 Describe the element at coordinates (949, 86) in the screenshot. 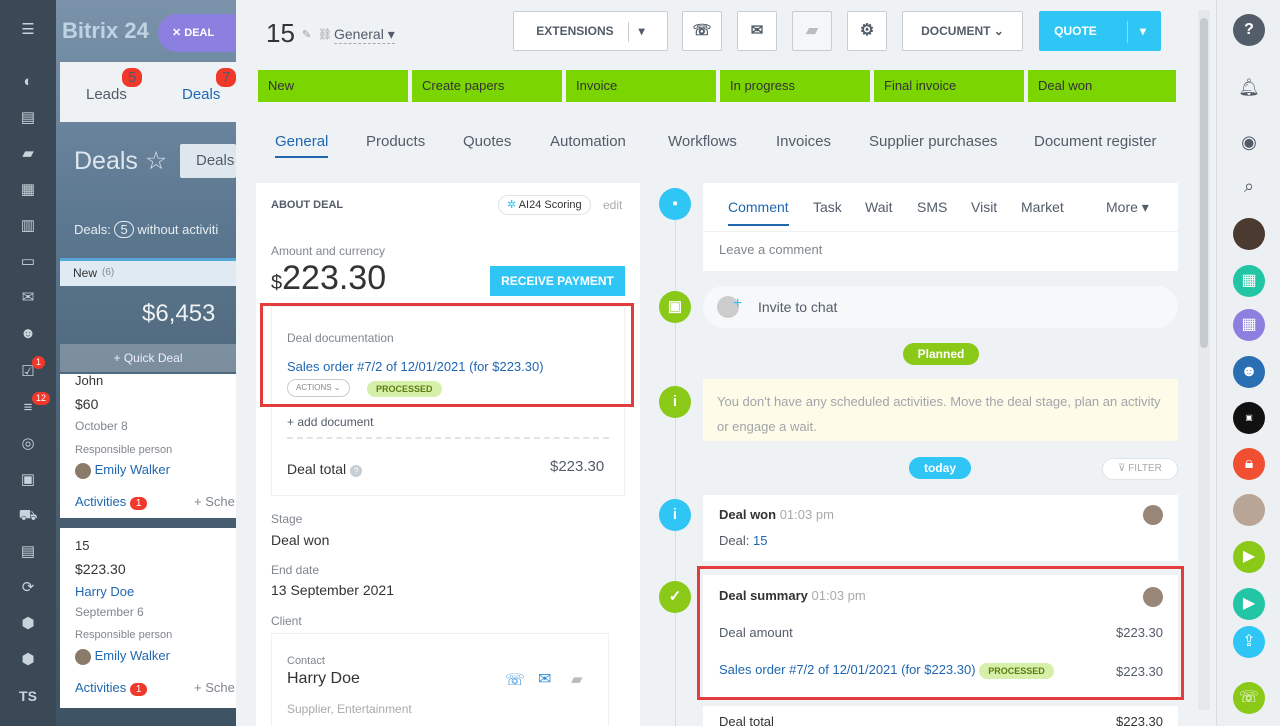

I see `stage-final-invoice: Final invoice` at that location.